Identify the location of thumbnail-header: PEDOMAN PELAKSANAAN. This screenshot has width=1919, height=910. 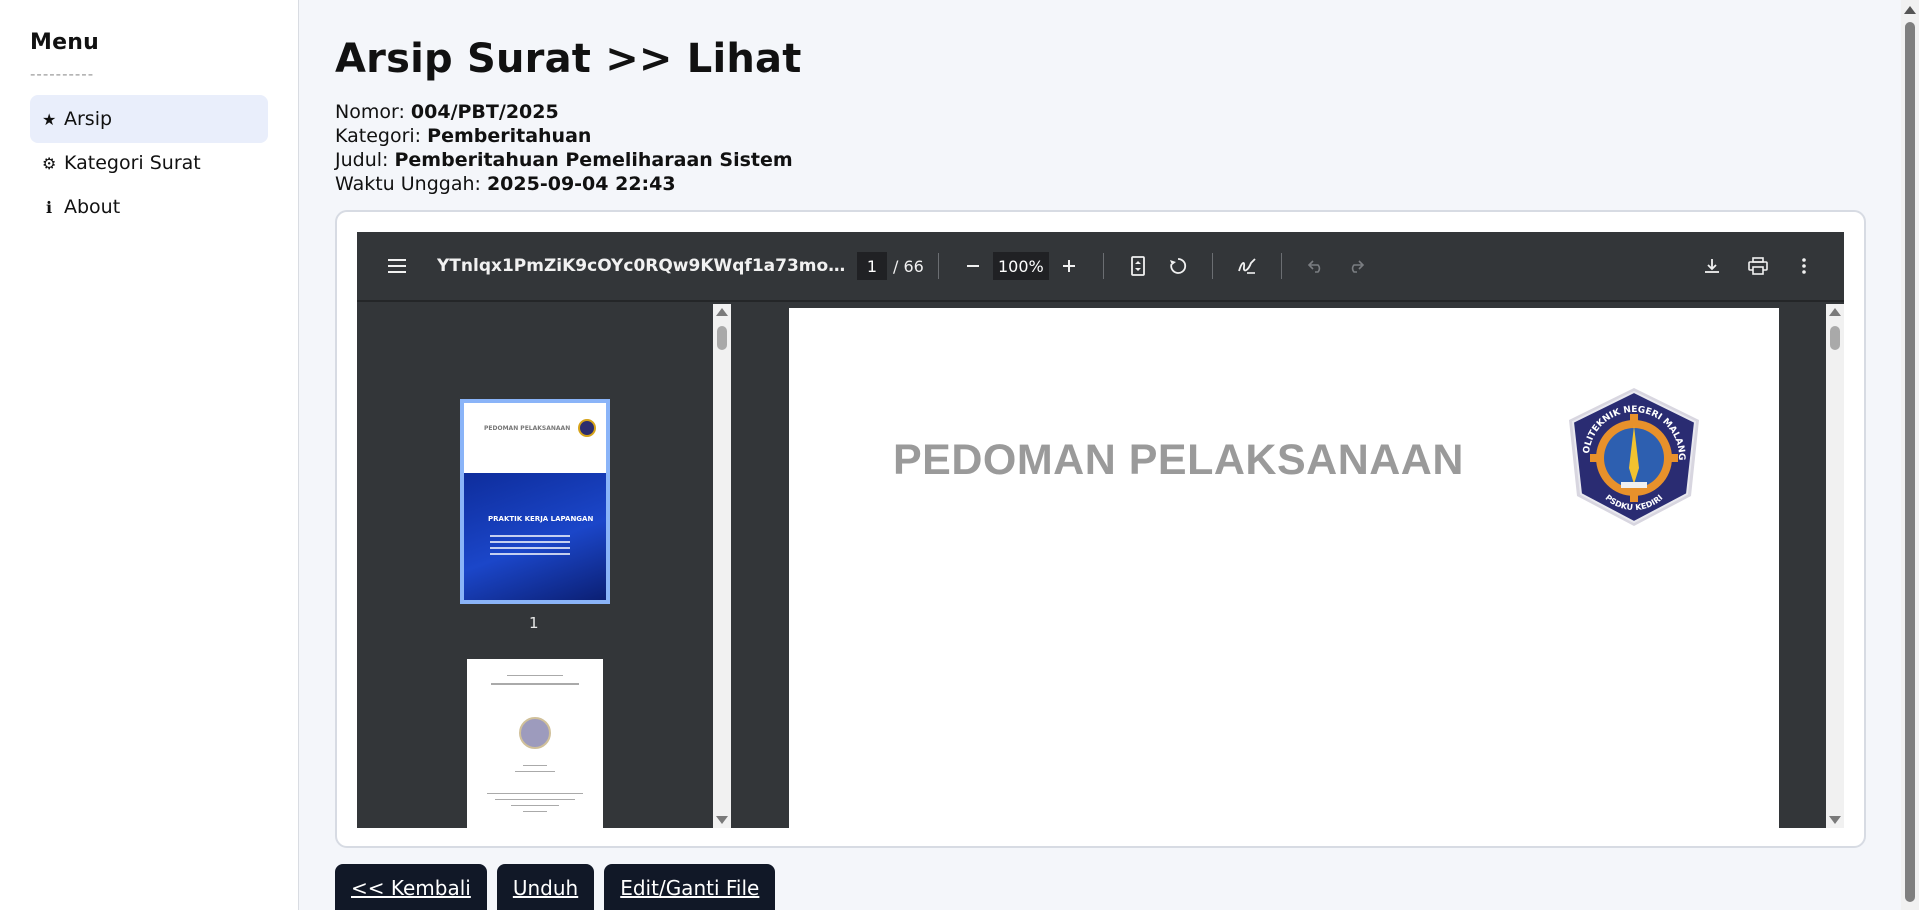
(535, 438).